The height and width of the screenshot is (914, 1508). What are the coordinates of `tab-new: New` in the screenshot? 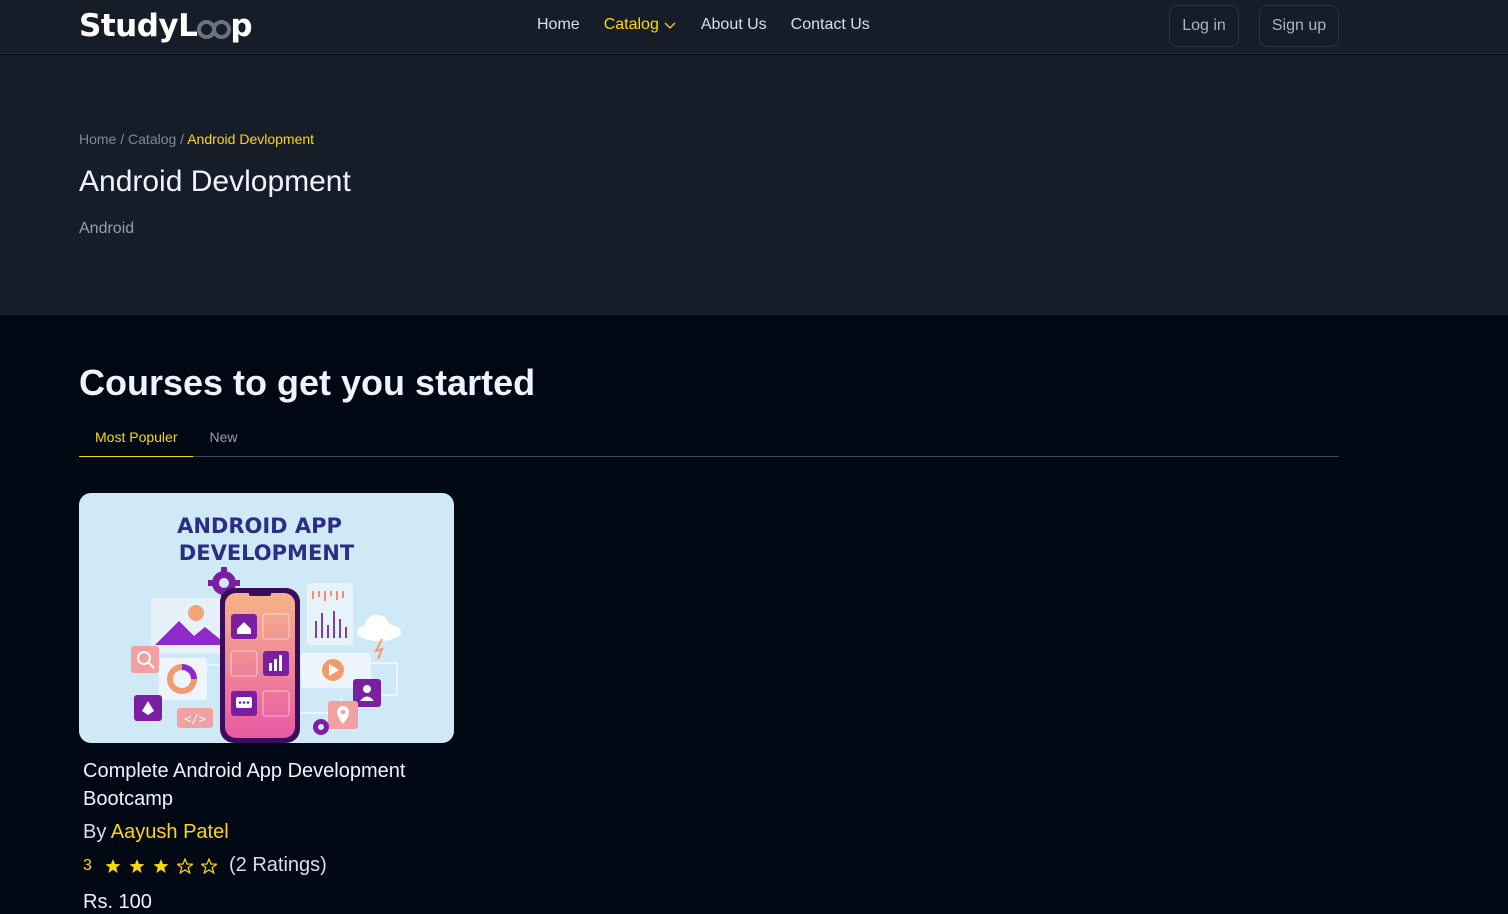 It's located at (223, 437).